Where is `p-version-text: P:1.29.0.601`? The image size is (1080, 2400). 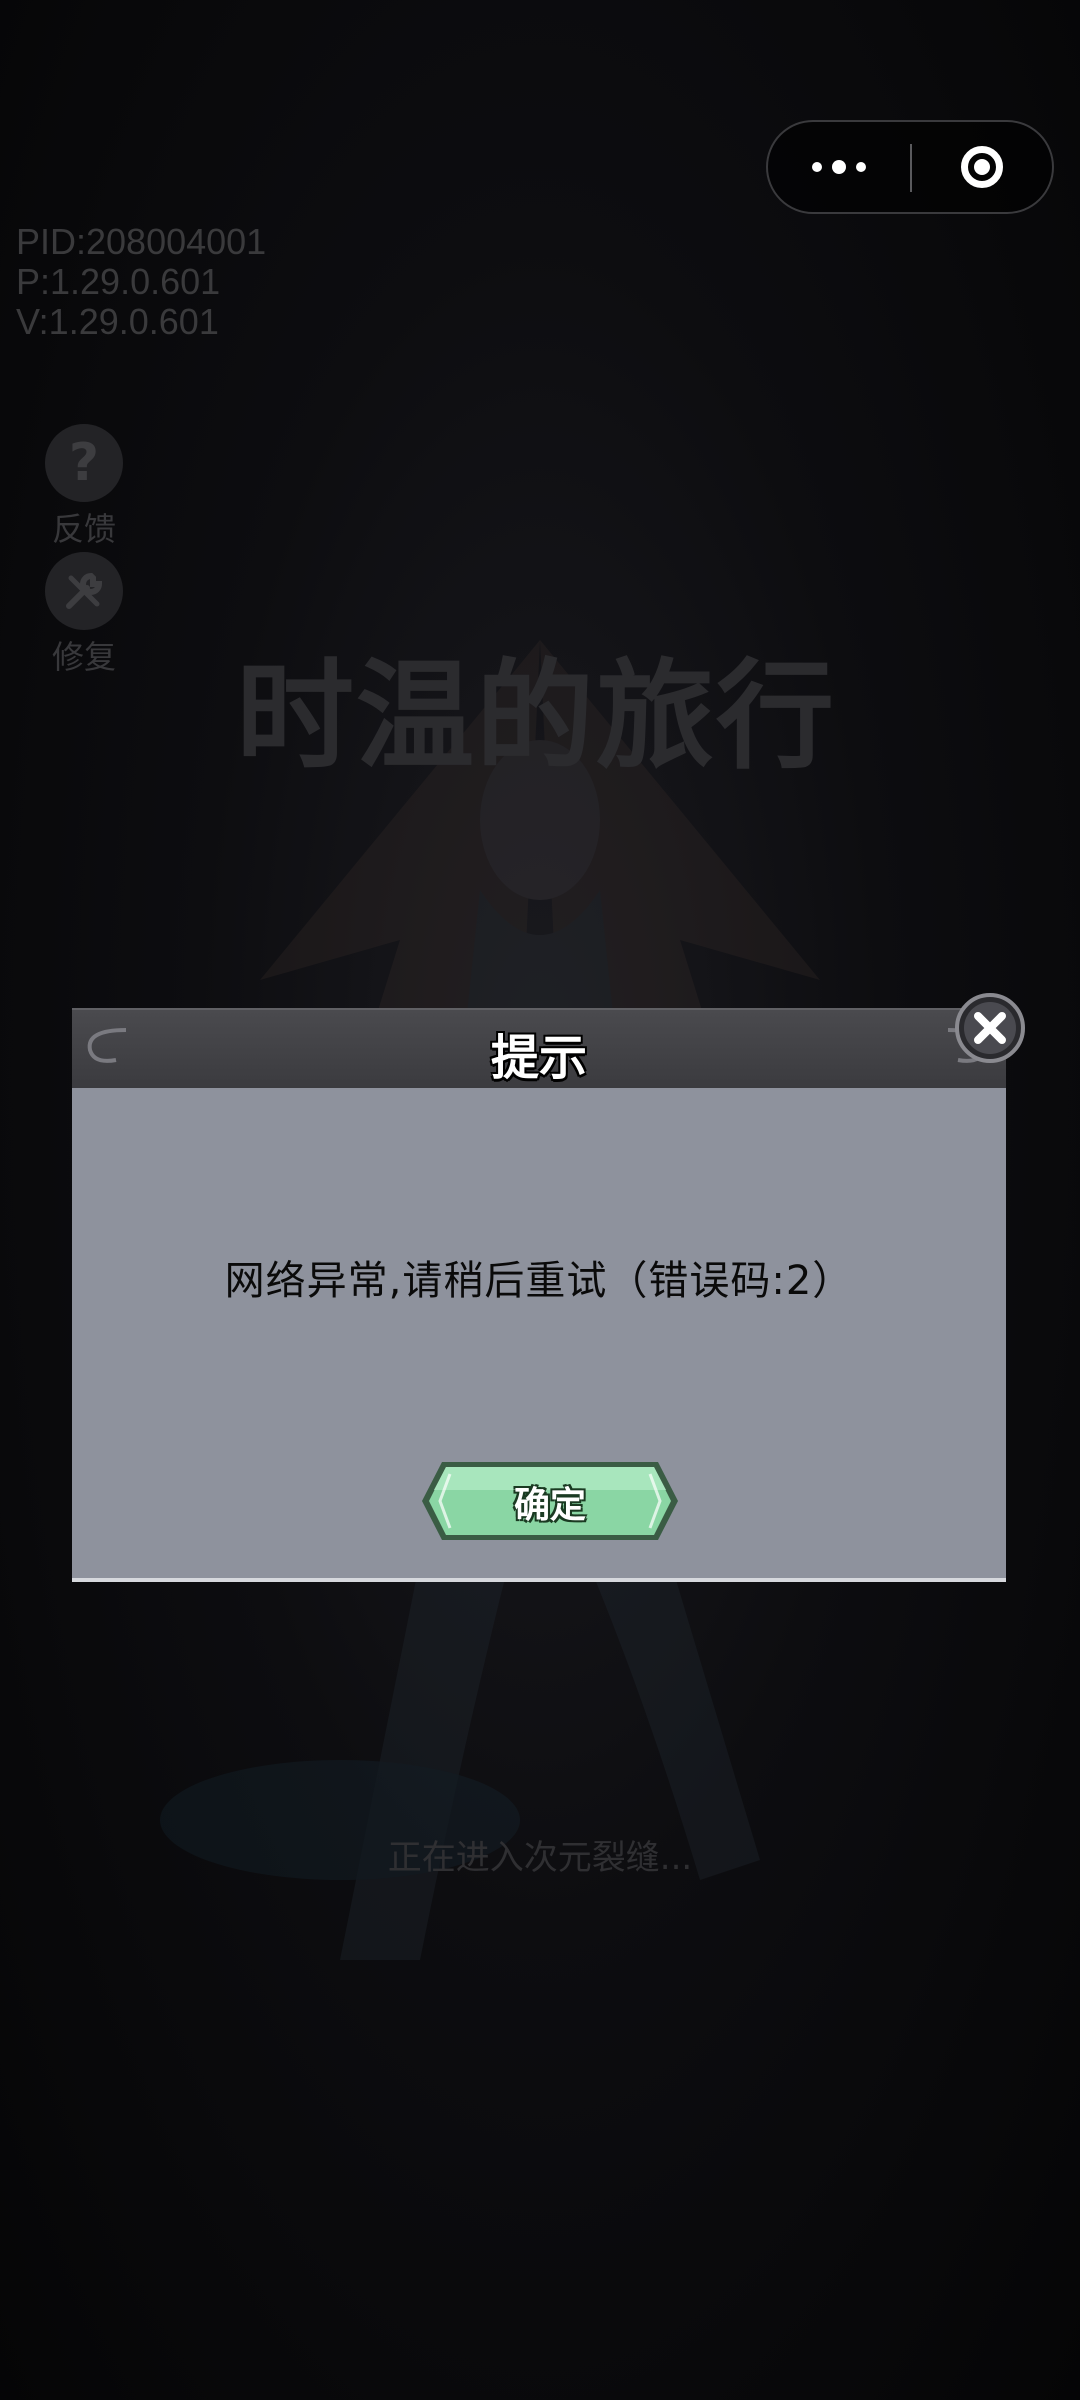 p-version-text: P:1.29.0.601 is located at coordinates (118, 281).